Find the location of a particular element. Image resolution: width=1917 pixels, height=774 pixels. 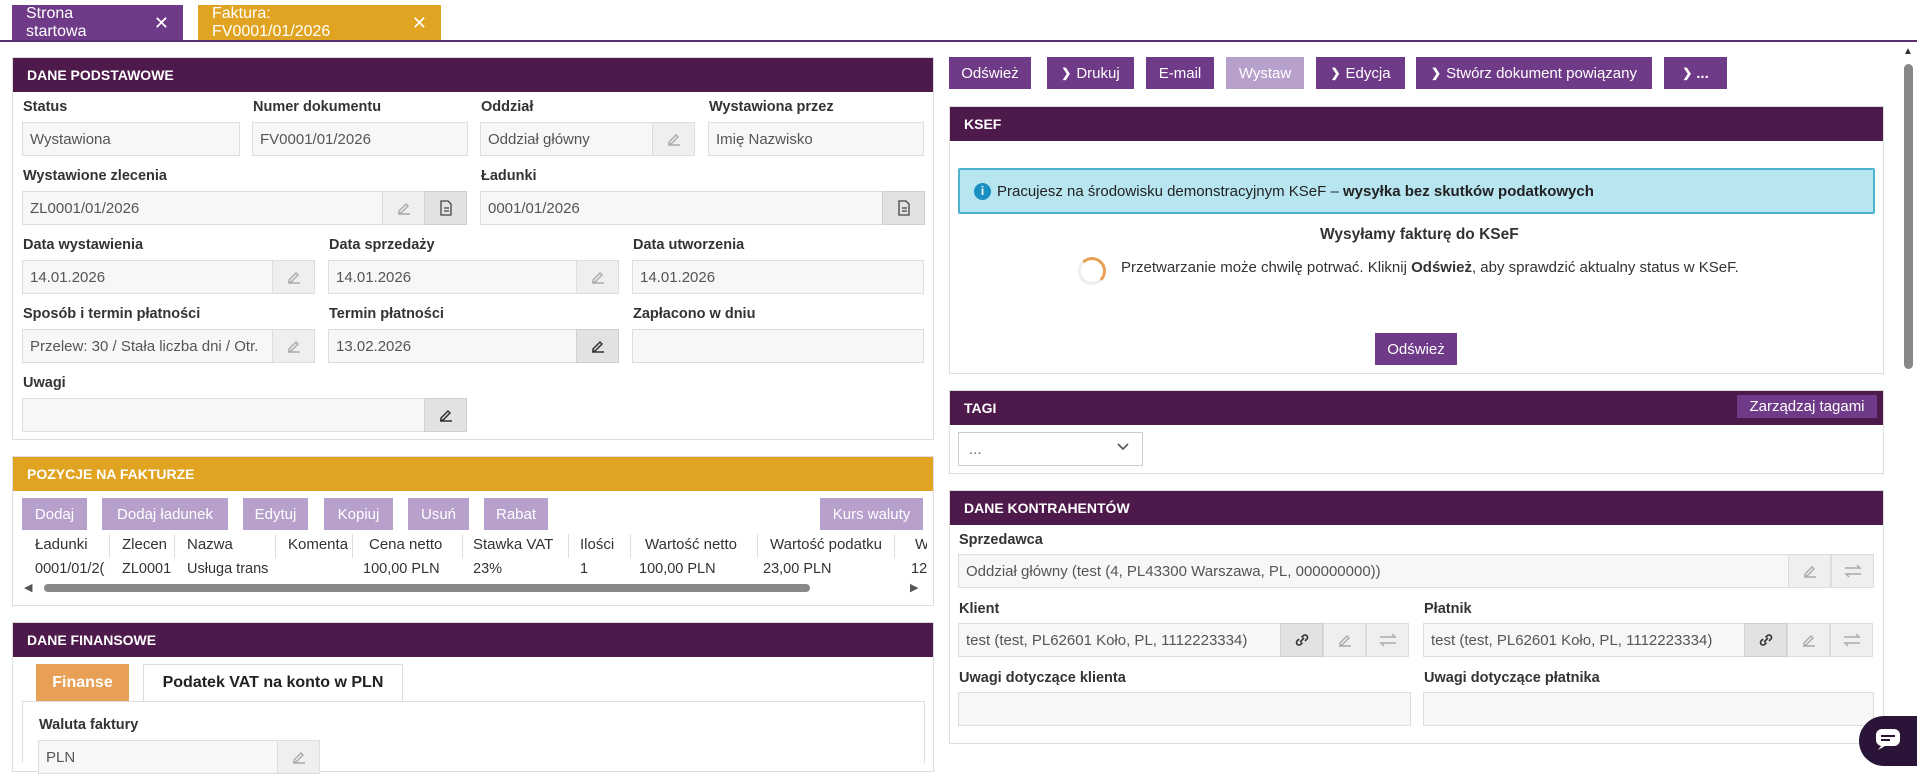

number-field: FV0001/01/2026 is located at coordinates (360, 139).